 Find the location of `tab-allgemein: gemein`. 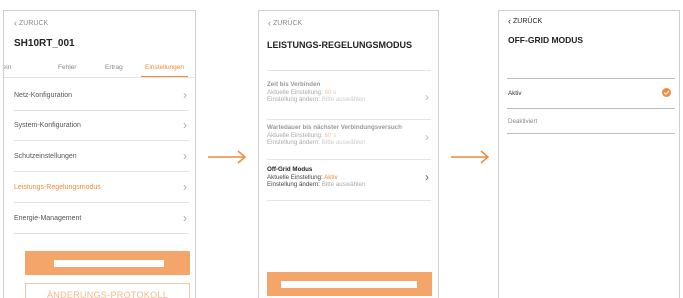

tab-allgemein: gemein is located at coordinates (7, 67).